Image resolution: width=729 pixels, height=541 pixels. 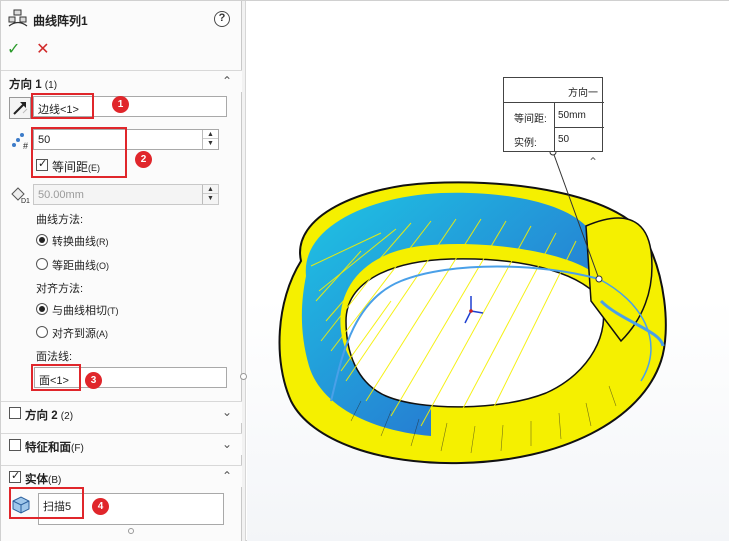 I want to click on callout-instances-label: 实例:, so click(x=525, y=143).